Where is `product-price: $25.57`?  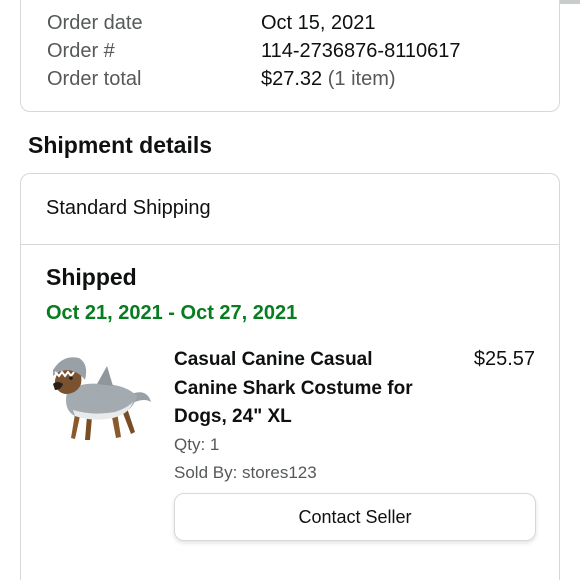
product-price: $25.57 is located at coordinates (504, 359).